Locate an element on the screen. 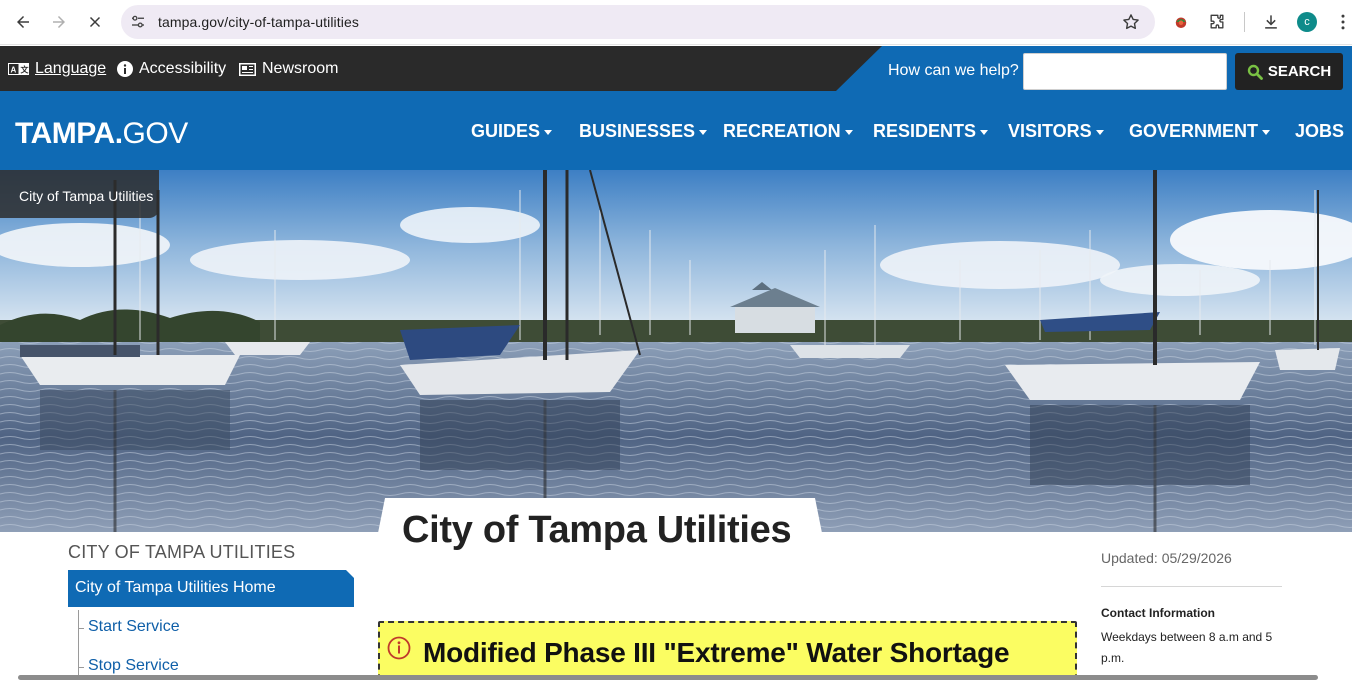 This screenshot has height=680, width=1352. logo-bold-text: TAMPA. is located at coordinates (69, 133).